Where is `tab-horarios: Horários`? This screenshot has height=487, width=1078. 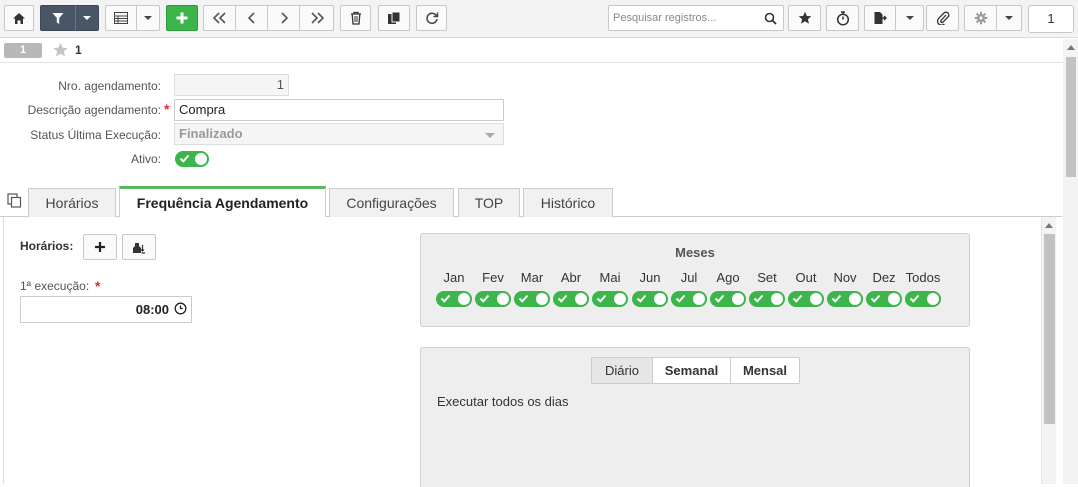
tab-horarios: Horários is located at coordinates (72, 202).